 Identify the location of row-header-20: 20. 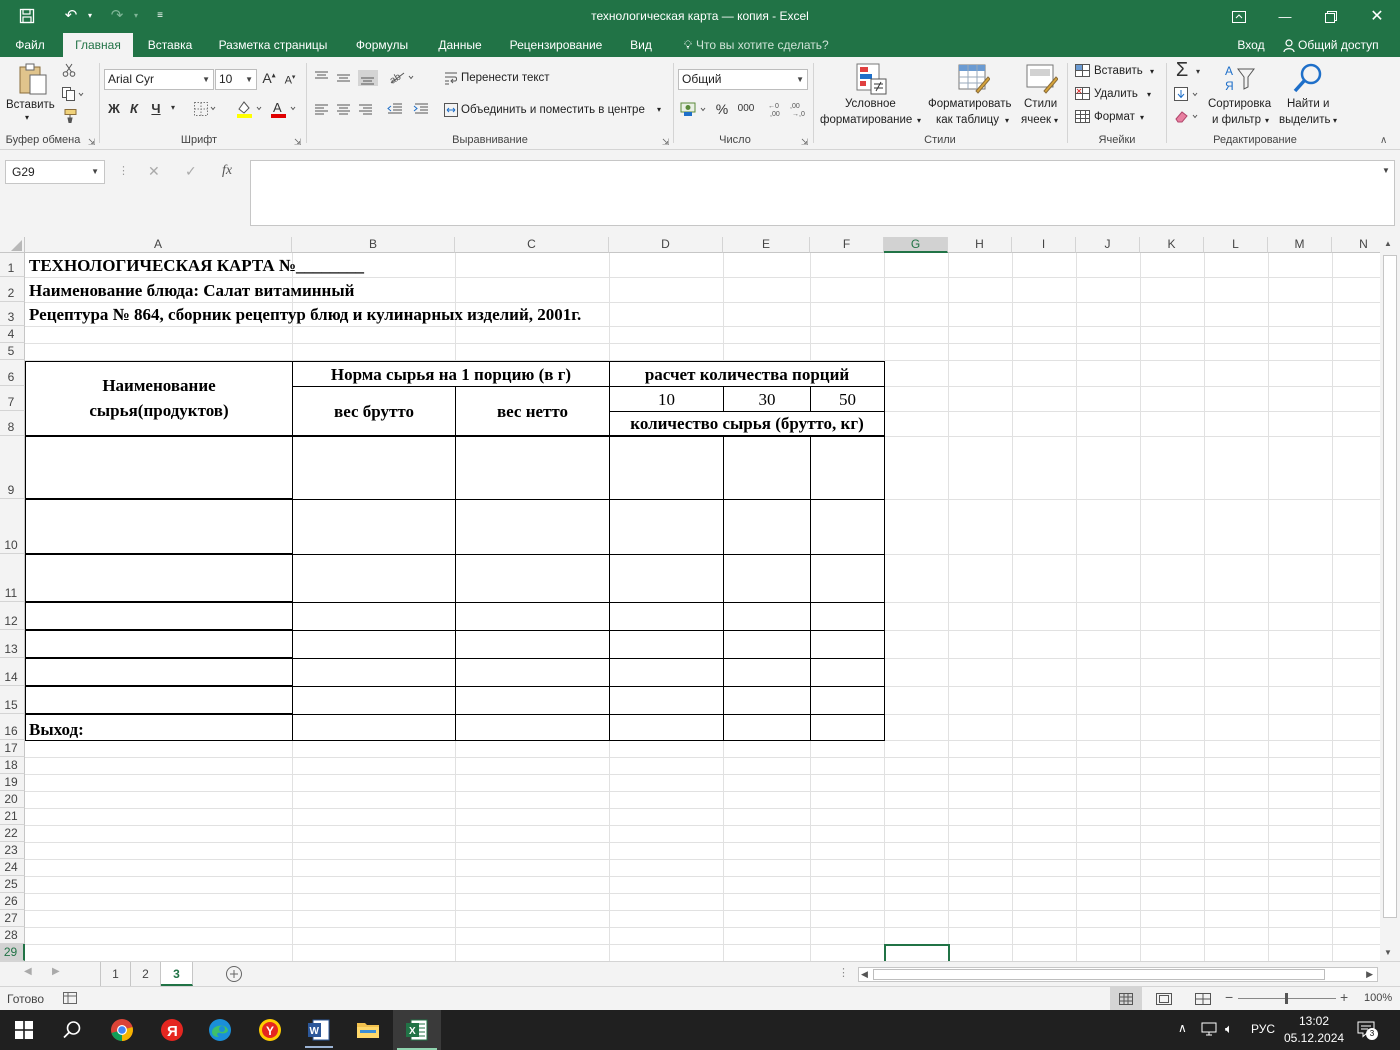
(12, 799).